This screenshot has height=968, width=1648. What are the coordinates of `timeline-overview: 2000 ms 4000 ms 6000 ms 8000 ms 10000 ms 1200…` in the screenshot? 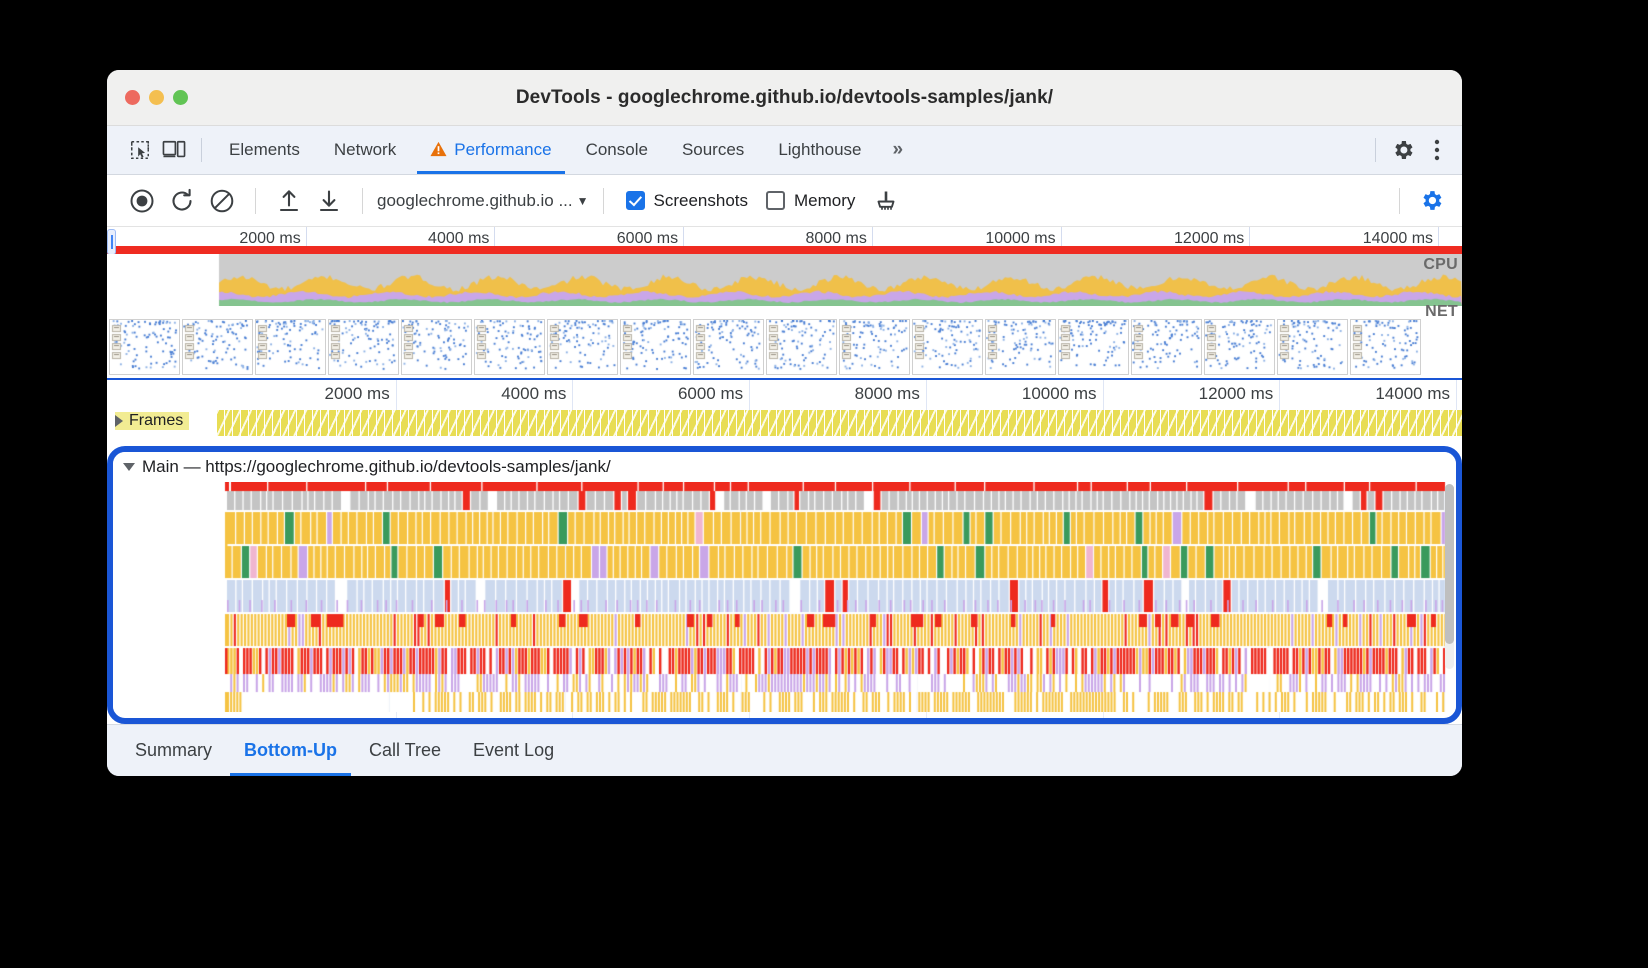 It's located at (784, 302).